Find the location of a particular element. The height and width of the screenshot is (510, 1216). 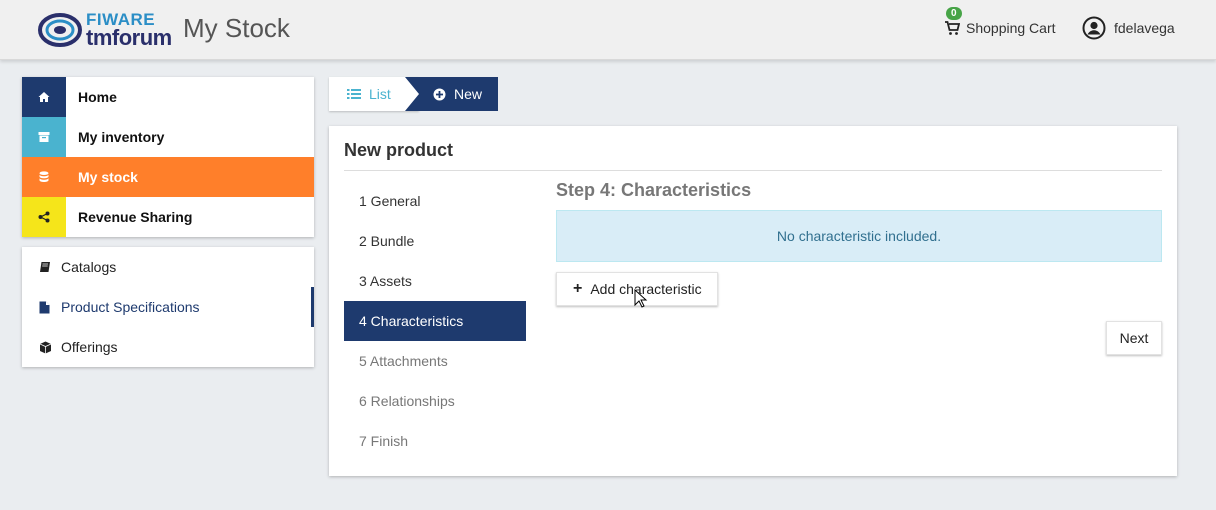

app-title: My Stock is located at coordinates (236, 28).